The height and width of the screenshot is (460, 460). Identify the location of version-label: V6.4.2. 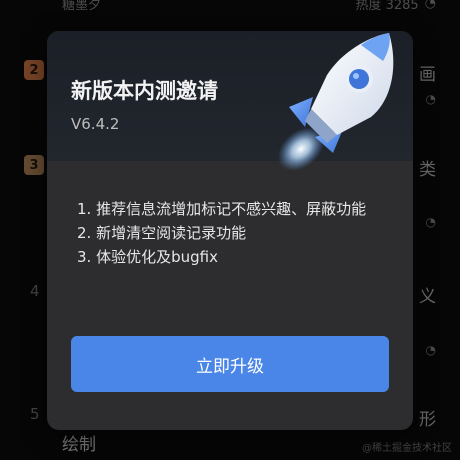
(95, 124).